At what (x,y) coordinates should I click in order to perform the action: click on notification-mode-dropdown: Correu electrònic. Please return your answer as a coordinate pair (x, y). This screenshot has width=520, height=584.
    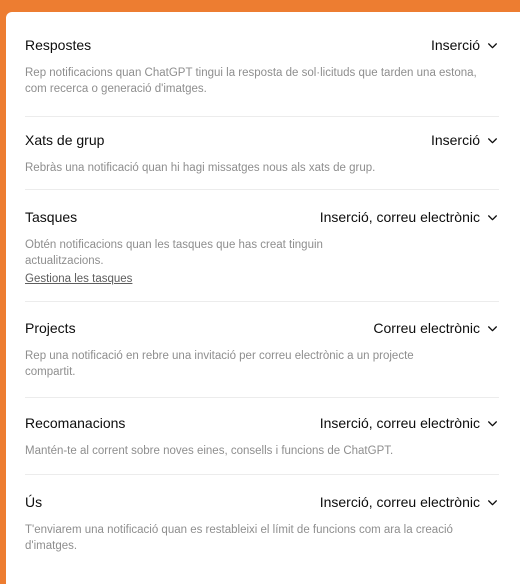
    Looking at the image, I should click on (436, 328).